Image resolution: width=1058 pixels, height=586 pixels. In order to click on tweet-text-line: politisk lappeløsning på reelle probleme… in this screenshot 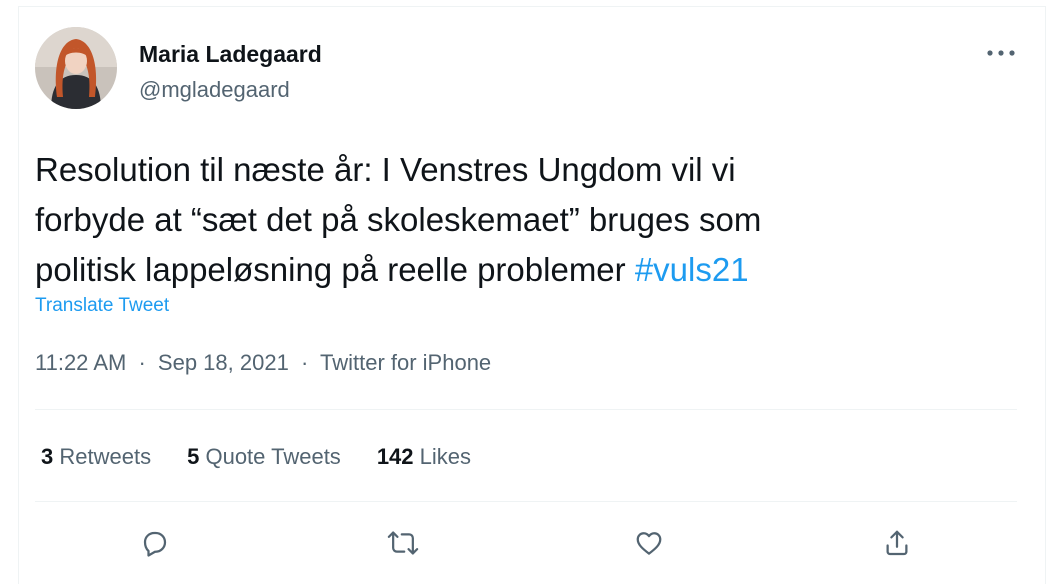, I will do `click(505, 270)`.